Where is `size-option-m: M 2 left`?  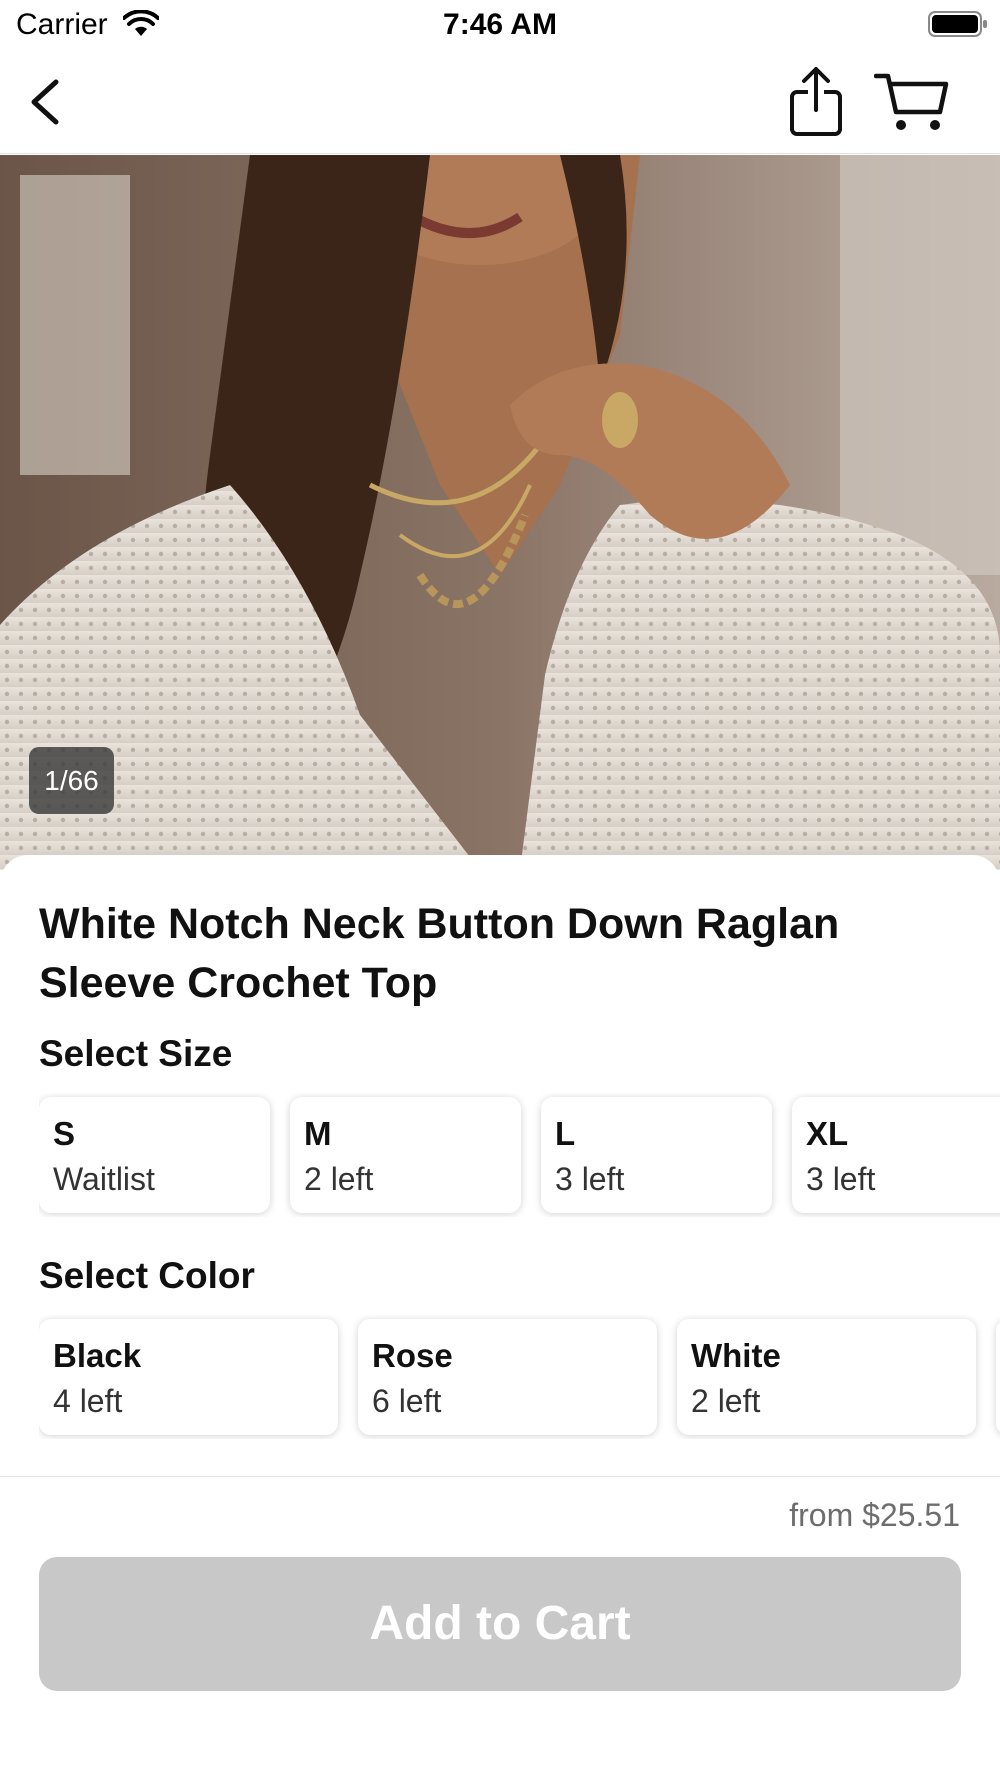 size-option-m: M 2 left is located at coordinates (405, 1155).